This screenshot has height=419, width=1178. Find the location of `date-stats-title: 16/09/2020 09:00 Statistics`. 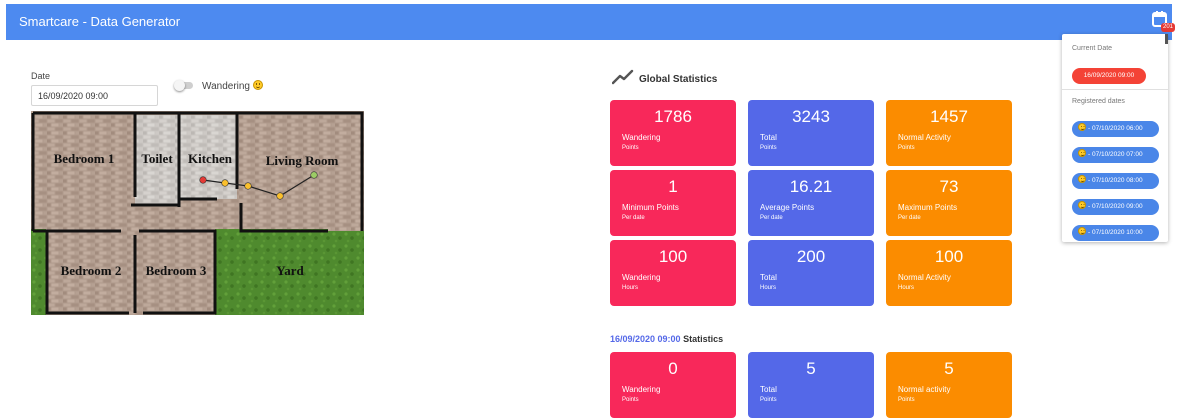

date-stats-title: 16/09/2020 09:00 Statistics is located at coordinates (667, 339).